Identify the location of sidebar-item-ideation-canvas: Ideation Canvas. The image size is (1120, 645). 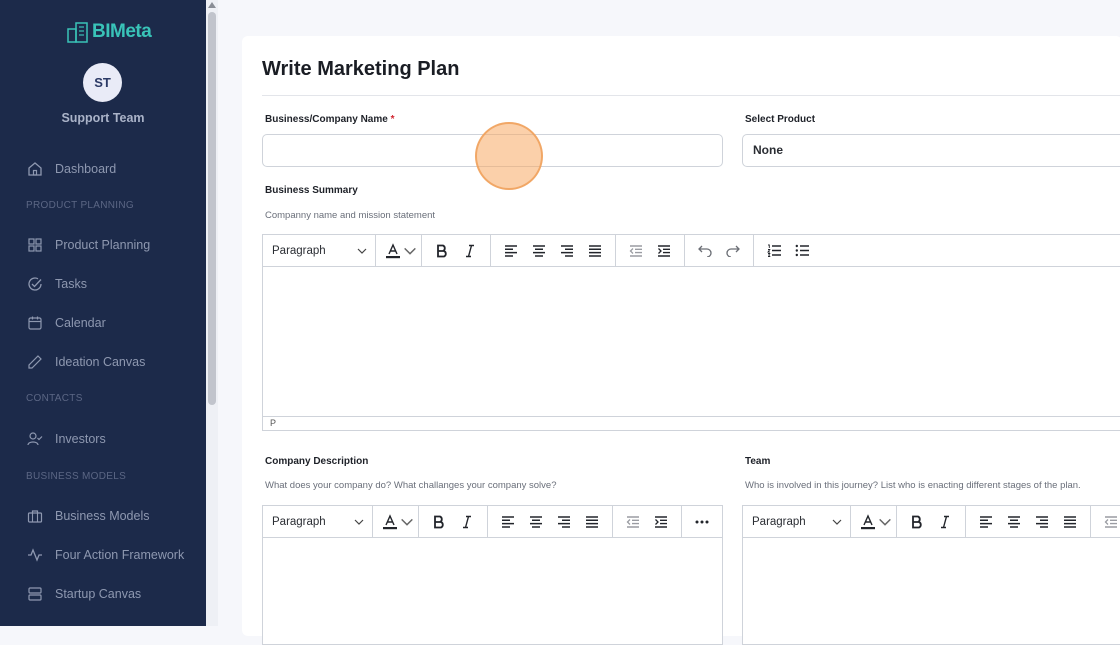
(85, 362).